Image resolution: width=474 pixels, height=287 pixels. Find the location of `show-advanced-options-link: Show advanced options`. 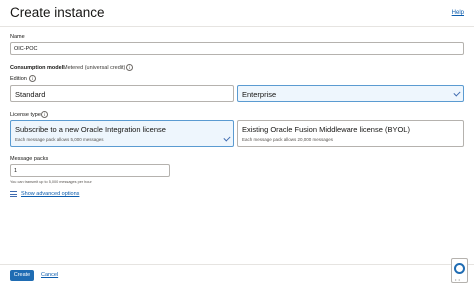

show-advanced-options-link: Show advanced options is located at coordinates (50, 194).